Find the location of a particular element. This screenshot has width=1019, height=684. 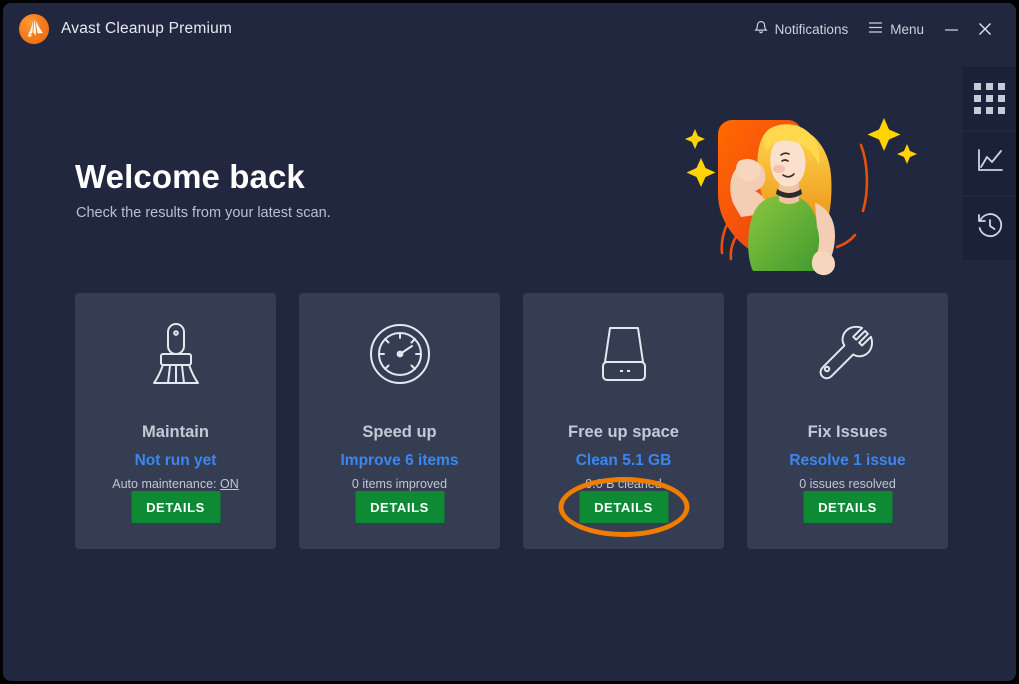

card-action-label: Clean 5.1 GB is located at coordinates (623, 460).